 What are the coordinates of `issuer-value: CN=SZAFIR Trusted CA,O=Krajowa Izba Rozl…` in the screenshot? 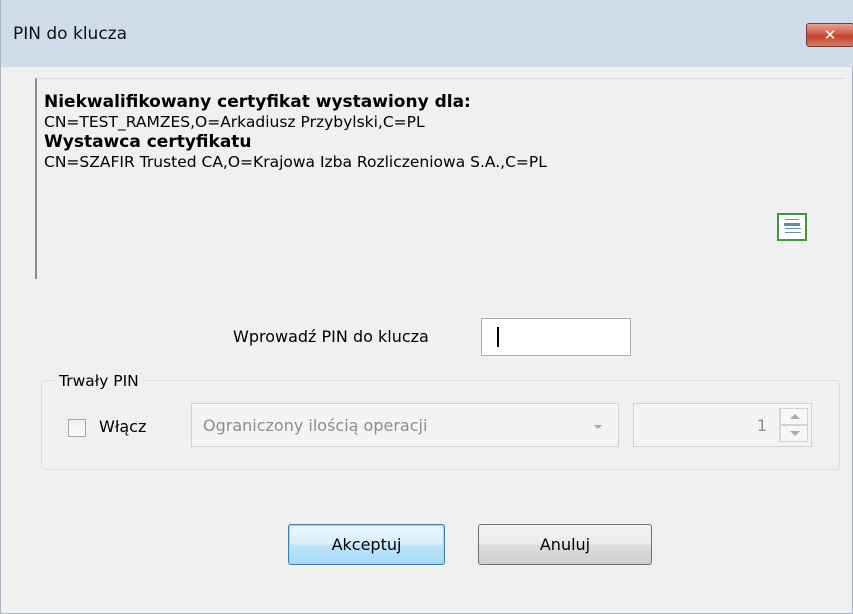 It's located at (295, 162).